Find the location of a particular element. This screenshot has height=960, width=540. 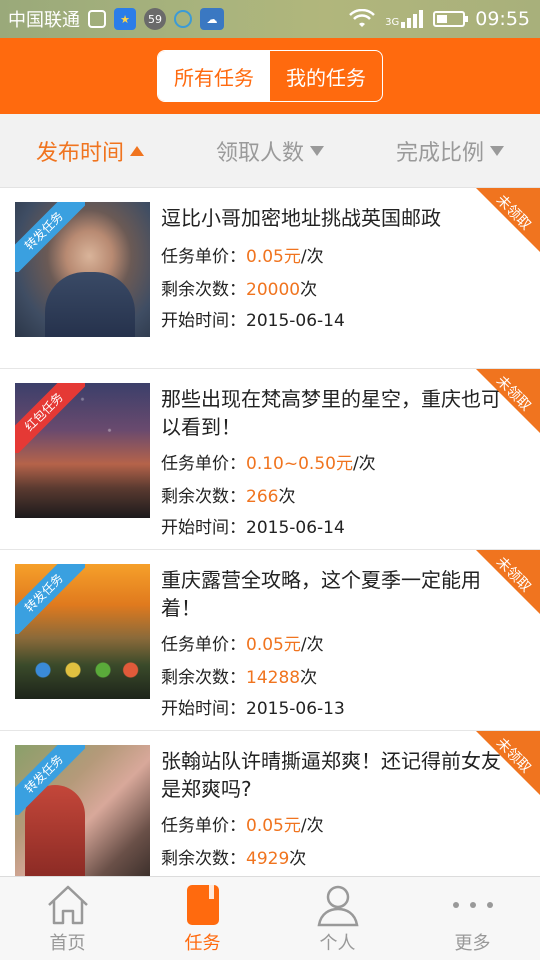

task-title: 逗比小哥加密地址挑战英国邮政 is located at coordinates (301, 218).